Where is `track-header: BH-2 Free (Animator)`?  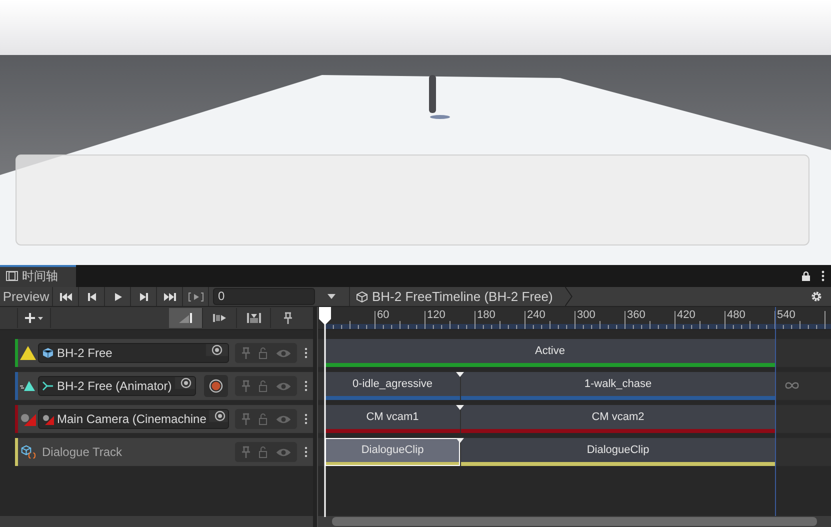
track-header: BH-2 Free (Animator) is located at coordinates (164, 386).